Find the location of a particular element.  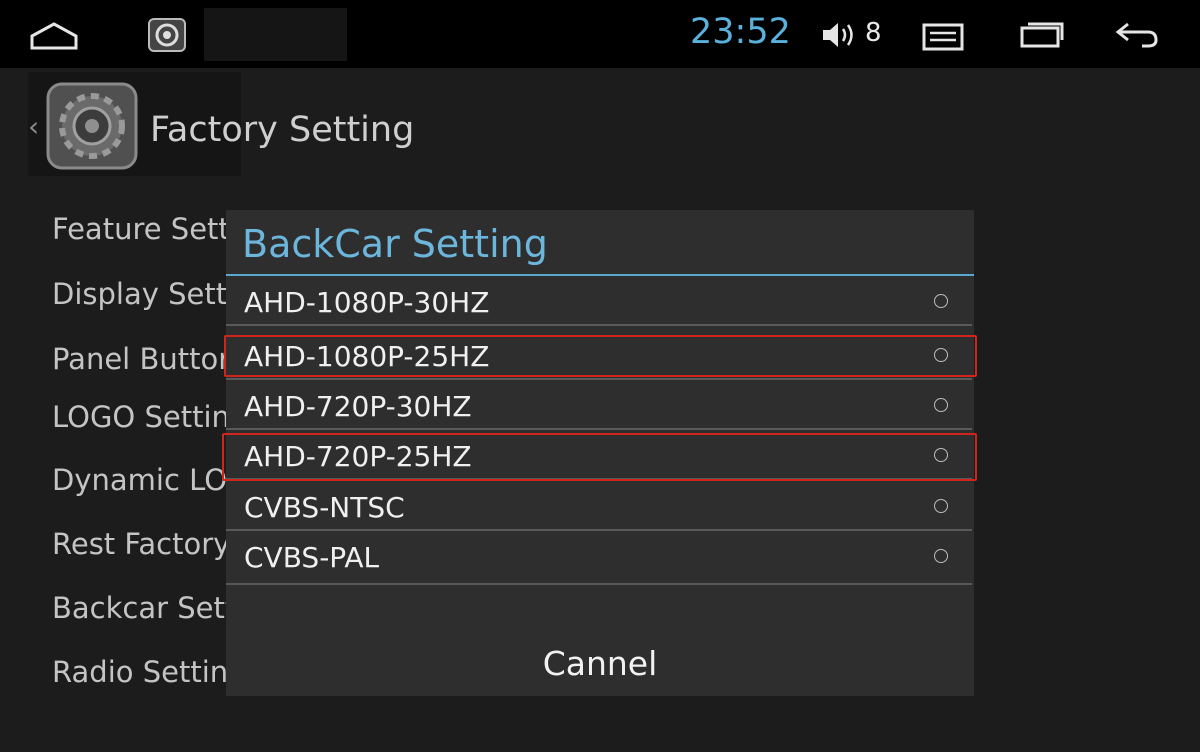

settings-item-backcar: Backcar Sett is located at coordinates (144, 608).